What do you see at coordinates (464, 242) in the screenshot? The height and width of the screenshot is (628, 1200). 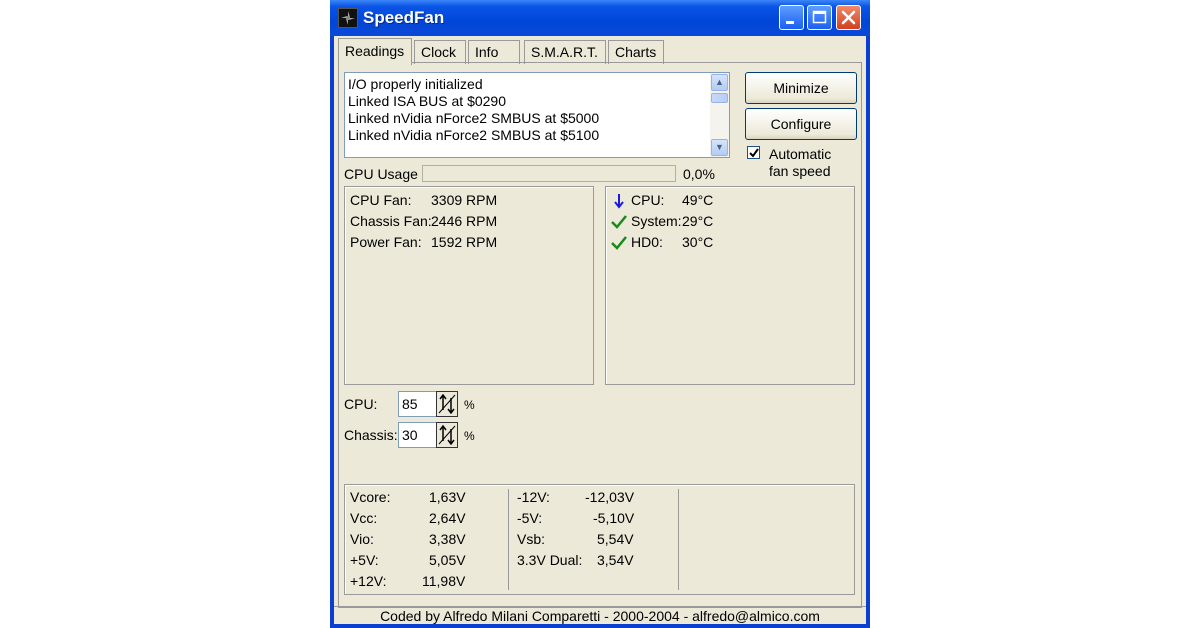 I see `fan-value: 1592 RPM` at bounding box center [464, 242].